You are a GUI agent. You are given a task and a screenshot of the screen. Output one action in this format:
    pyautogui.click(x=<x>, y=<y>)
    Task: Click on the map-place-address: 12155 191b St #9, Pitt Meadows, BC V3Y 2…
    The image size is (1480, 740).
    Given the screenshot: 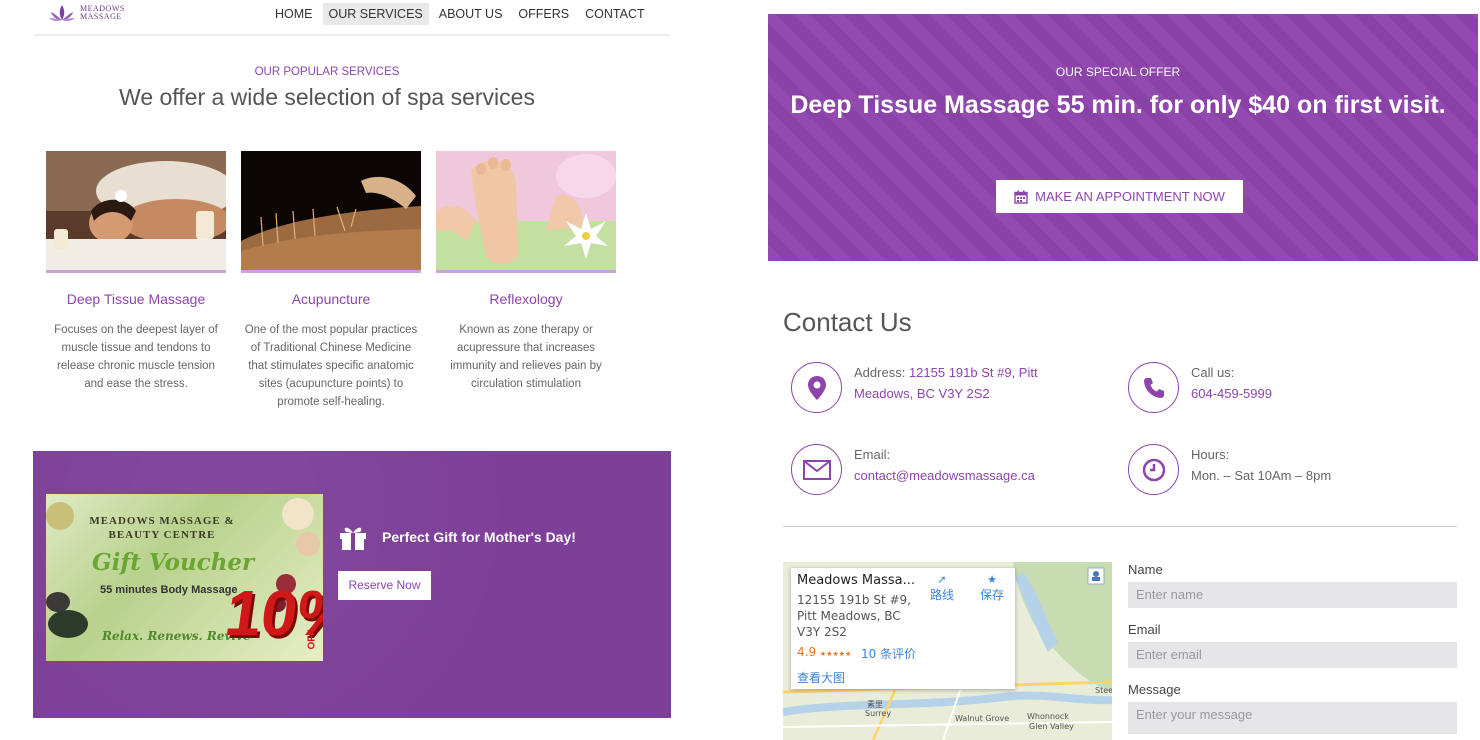 What is the action you would take?
    pyautogui.click(x=854, y=616)
    